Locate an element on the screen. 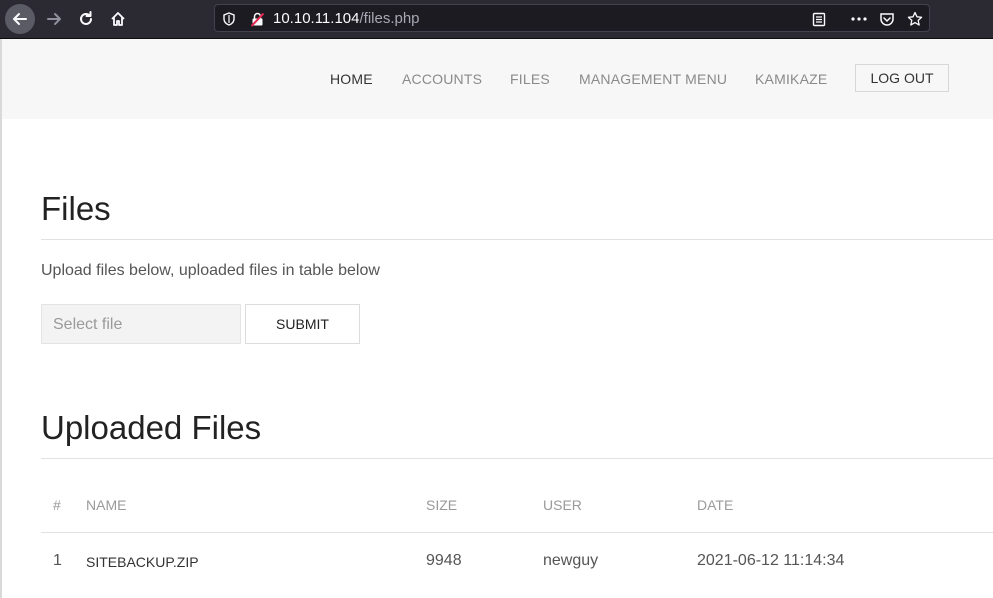 This screenshot has height=598, width=993. reload-icon is located at coordinates (86, 18).